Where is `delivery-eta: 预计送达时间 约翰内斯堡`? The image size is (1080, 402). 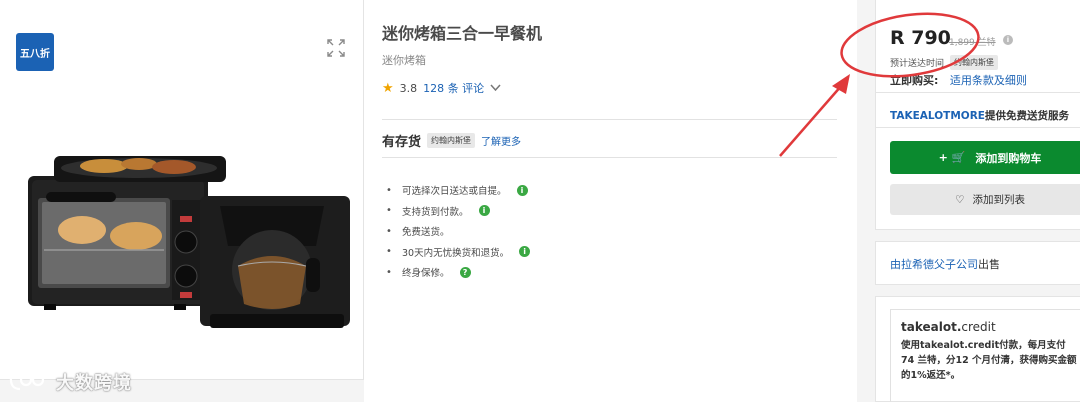 delivery-eta: 预计送达时间 约翰内斯堡 is located at coordinates (944, 62).